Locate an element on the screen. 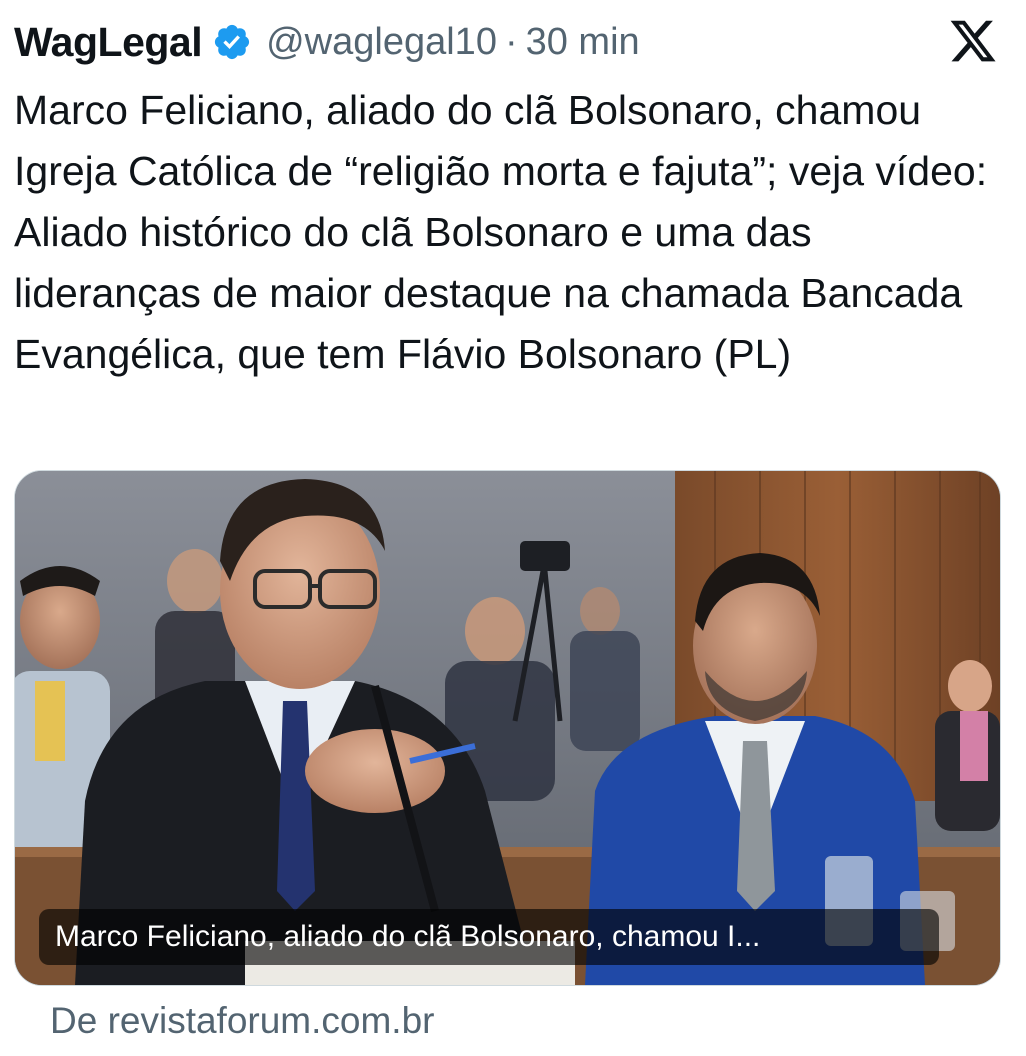 This screenshot has width=1026, height=1056. tweet-header: WagLegal @waglegal10 · 30 min is located at coordinates (510, 42).